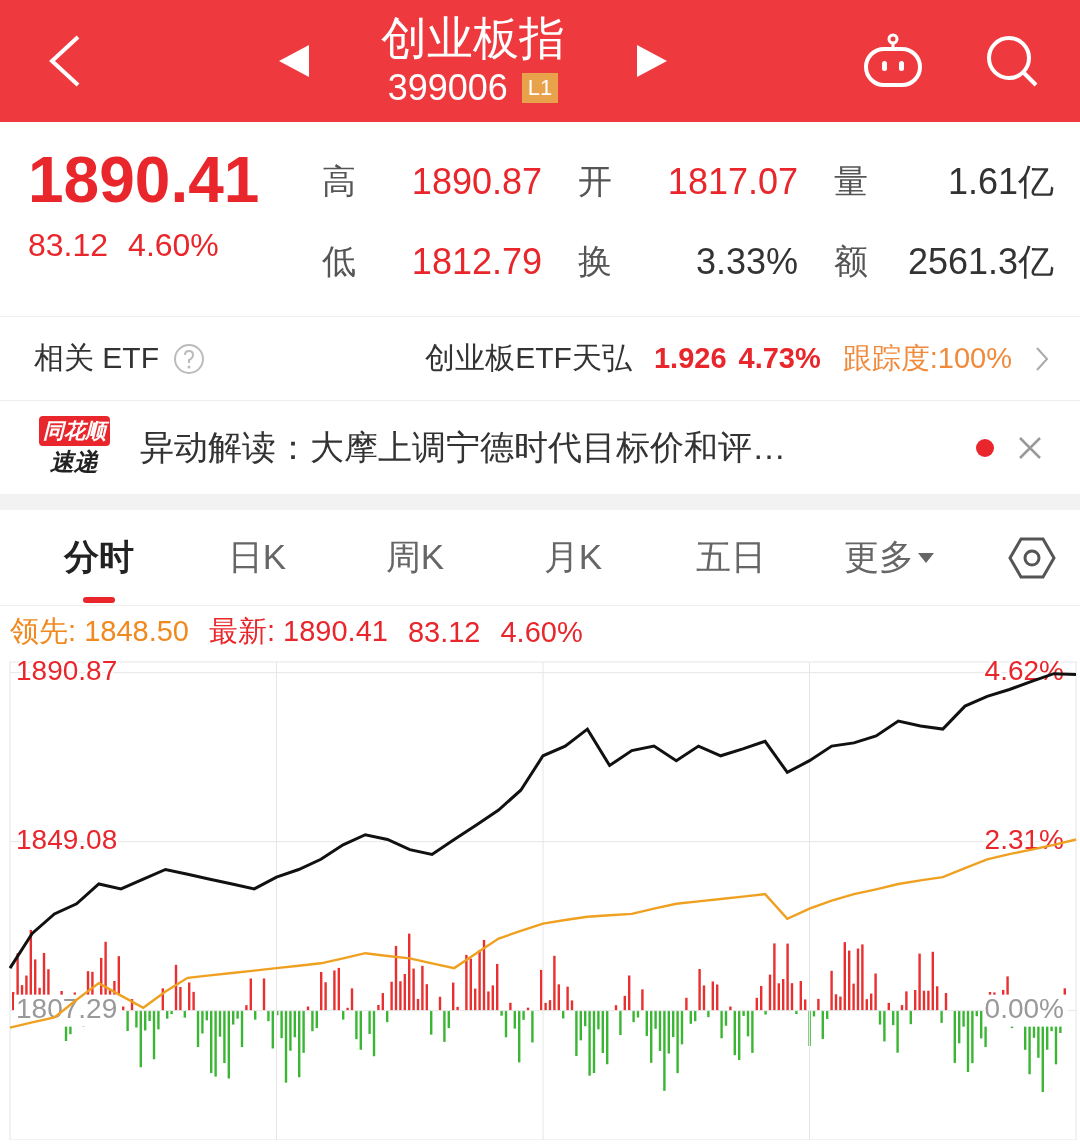 Image resolution: width=1080 pixels, height=1144 pixels. I want to click on chart-tab: 日K, so click(257, 557).